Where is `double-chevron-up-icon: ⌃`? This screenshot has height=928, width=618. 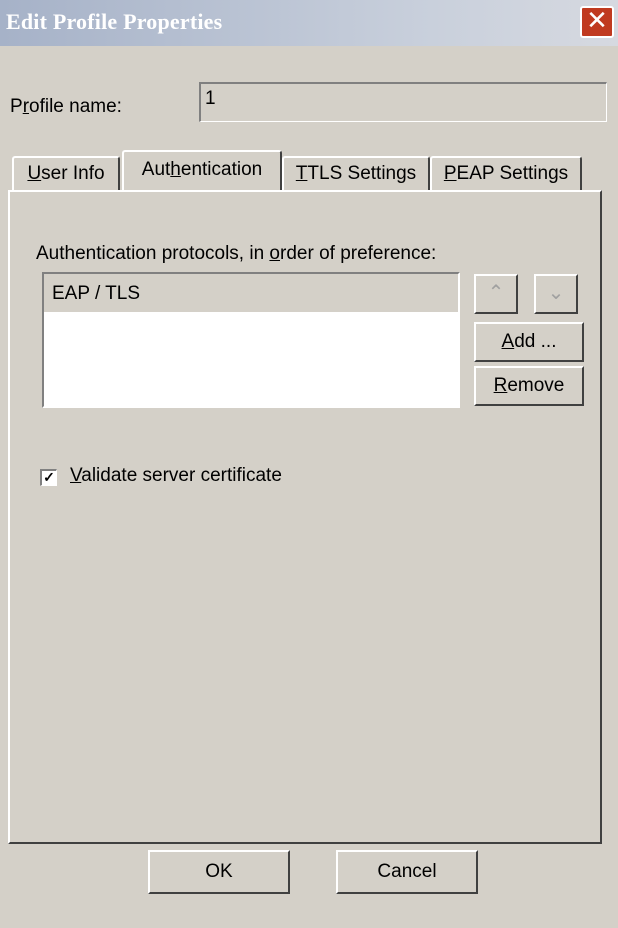 double-chevron-up-icon: ⌃ is located at coordinates (496, 293).